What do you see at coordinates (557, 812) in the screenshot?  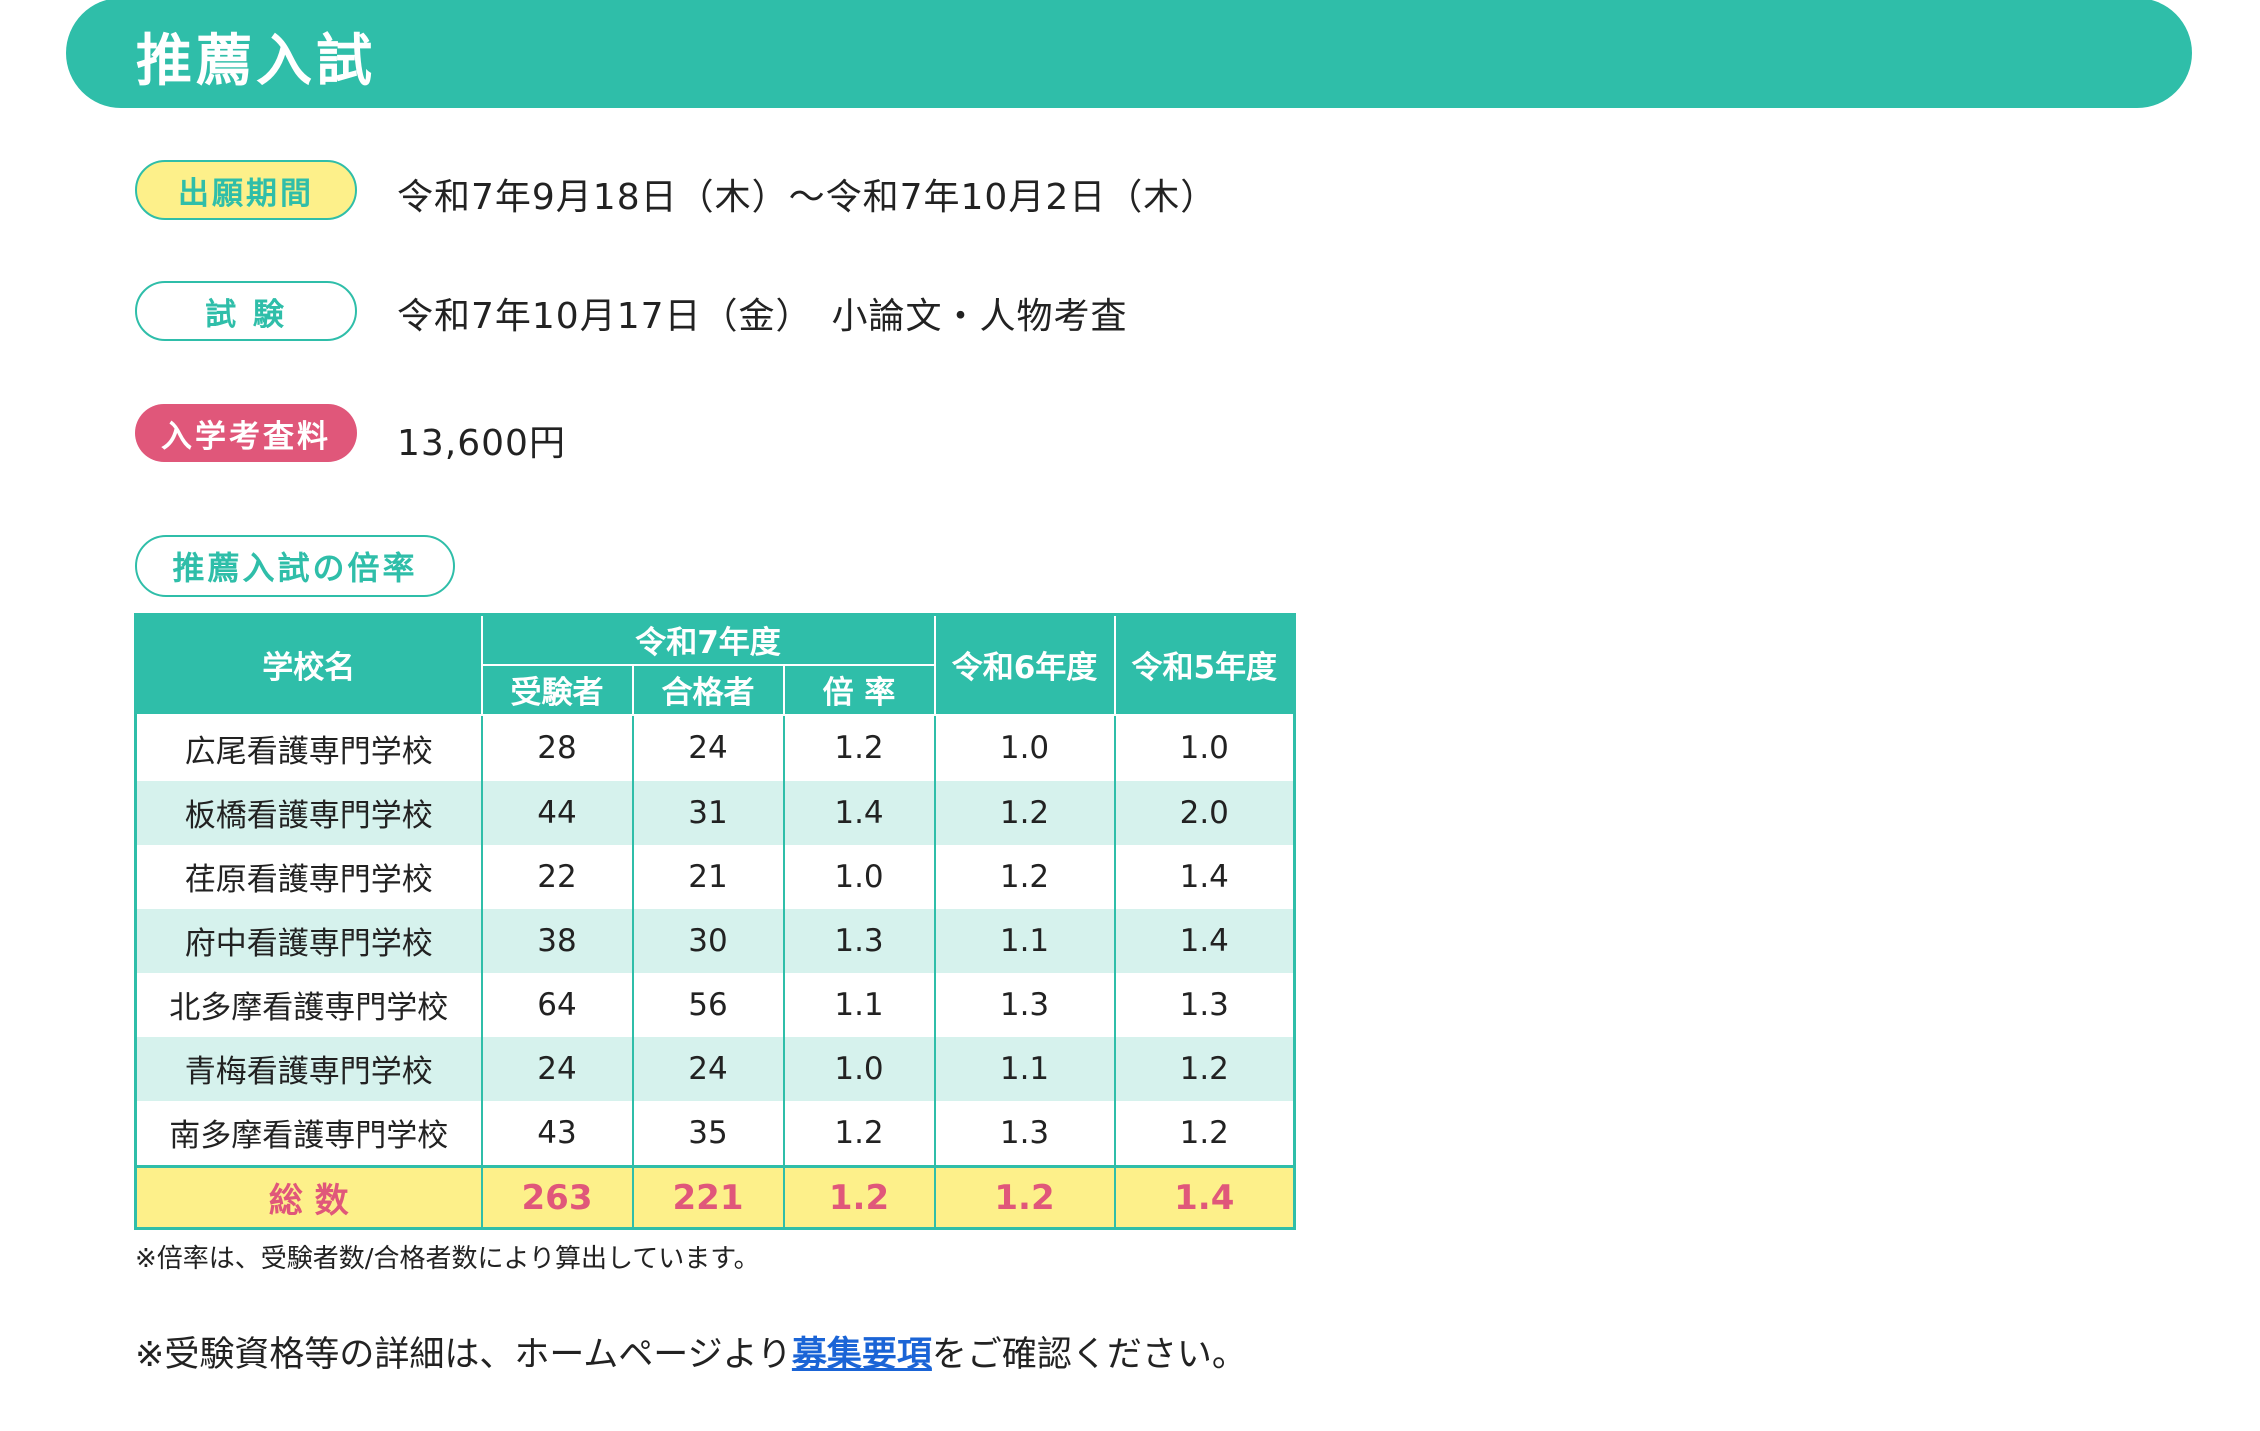 I see `examinees-cell: 44` at bounding box center [557, 812].